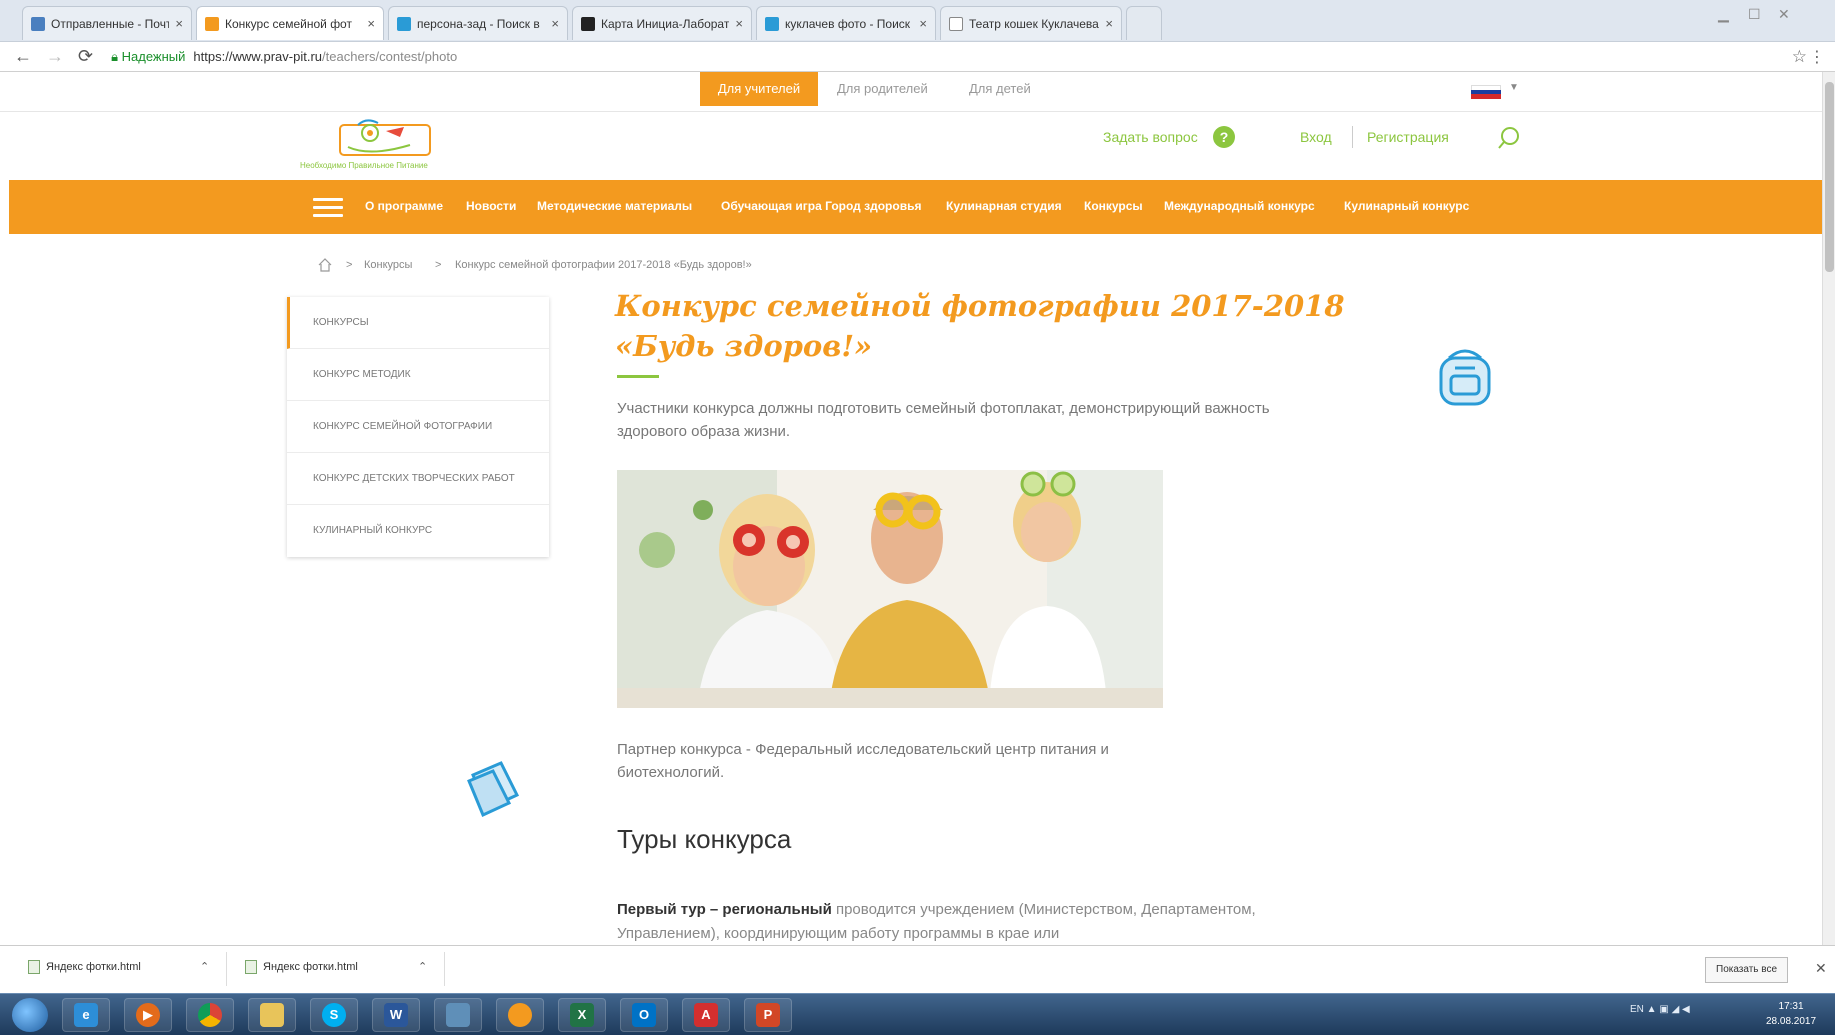 Image resolution: width=1835 pixels, height=1035 pixels. I want to click on word-taskbar-icon: W, so click(396, 1015).